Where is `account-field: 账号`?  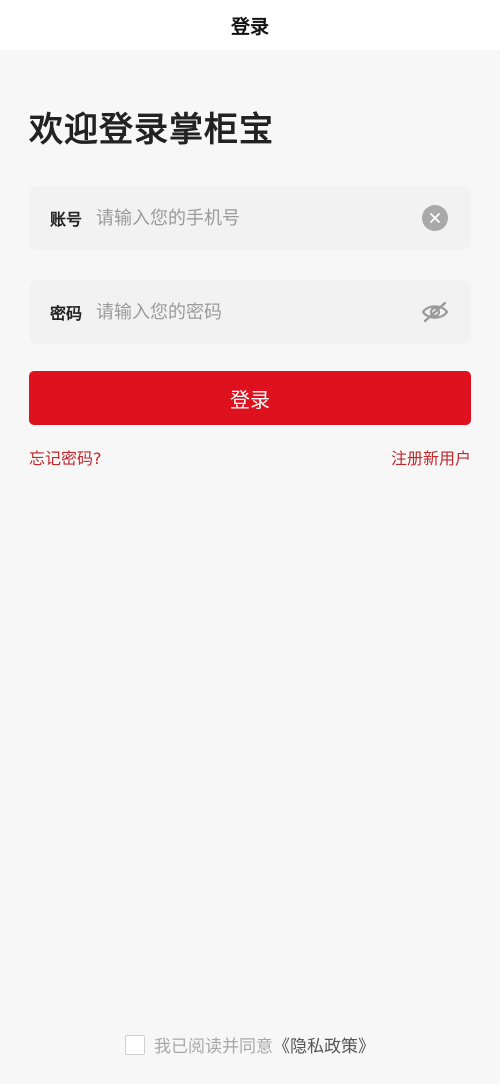
account-field: 账号 is located at coordinates (250, 218).